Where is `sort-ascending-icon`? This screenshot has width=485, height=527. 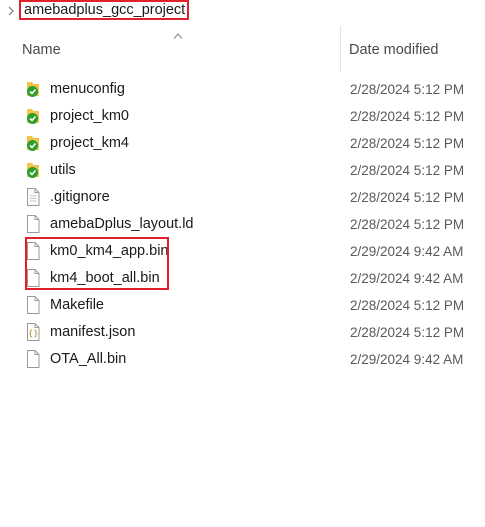 sort-ascending-icon is located at coordinates (178, 36).